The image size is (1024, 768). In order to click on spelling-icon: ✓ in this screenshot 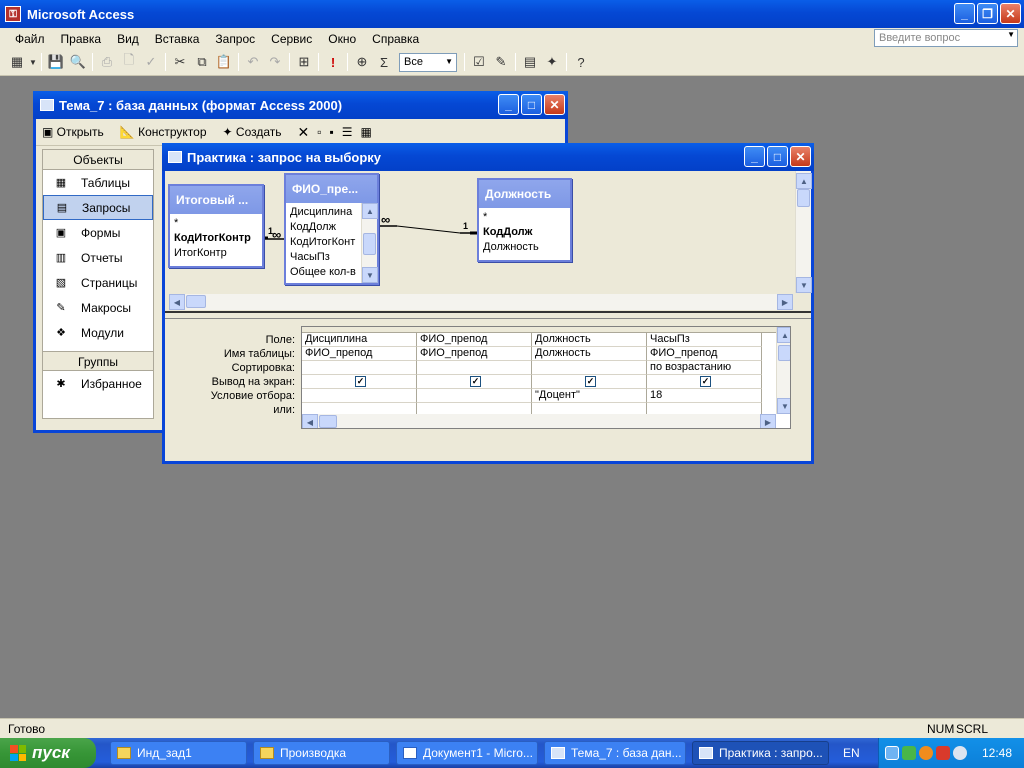, I will do `click(151, 62)`.